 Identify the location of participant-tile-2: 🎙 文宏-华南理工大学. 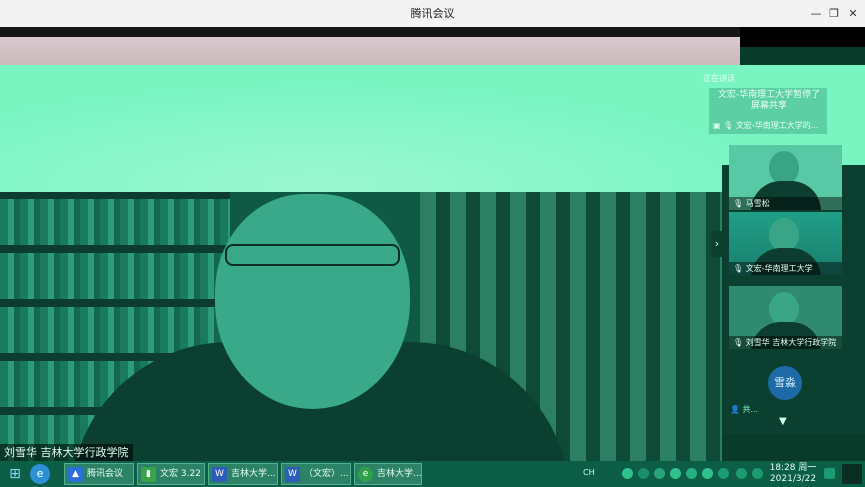
(785, 243).